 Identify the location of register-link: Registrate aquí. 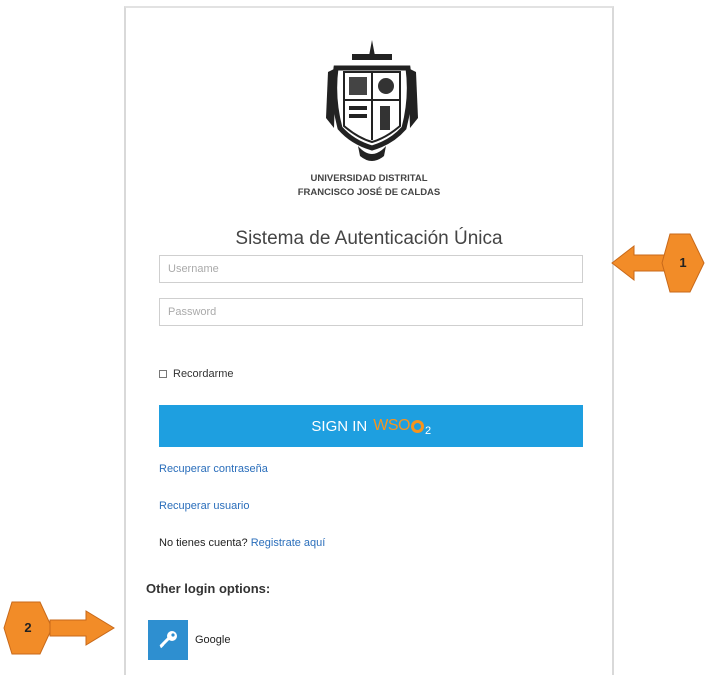
(288, 543).